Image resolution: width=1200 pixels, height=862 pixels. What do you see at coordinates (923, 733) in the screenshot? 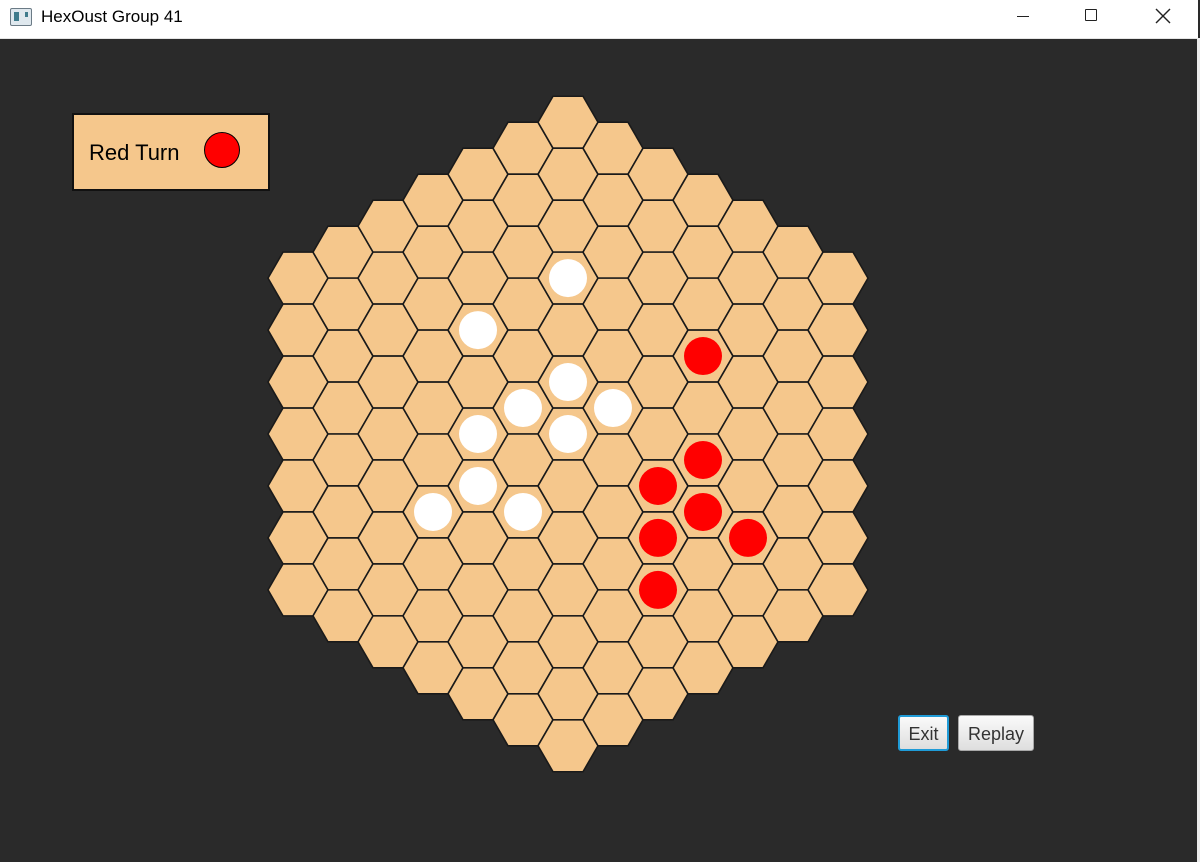
I see `exit-button: Exit` at bounding box center [923, 733].